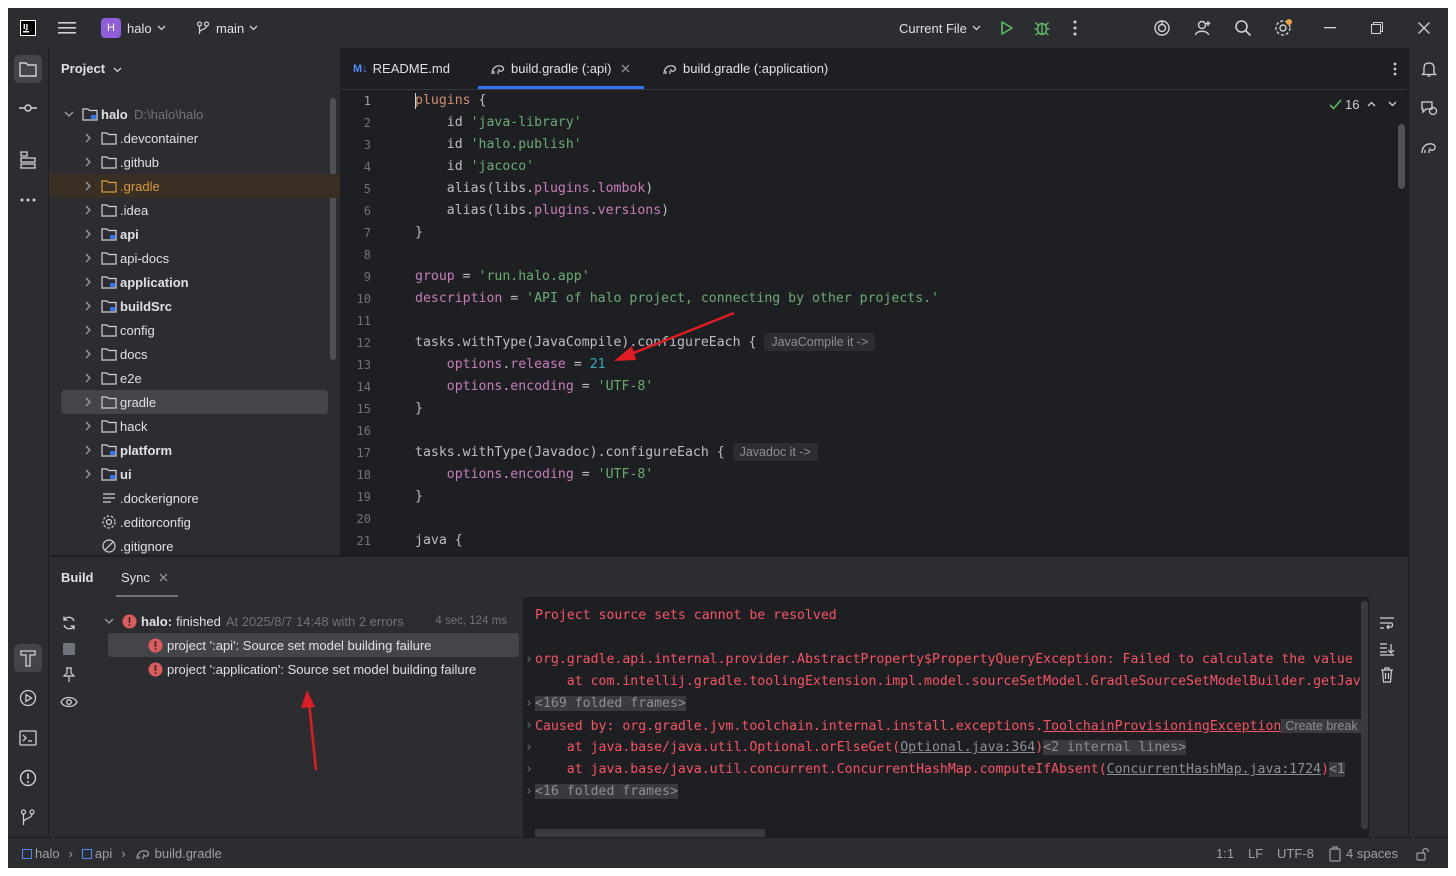 This screenshot has width=1456, height=876. I want to click on line-number: 14, so click(356, 387).